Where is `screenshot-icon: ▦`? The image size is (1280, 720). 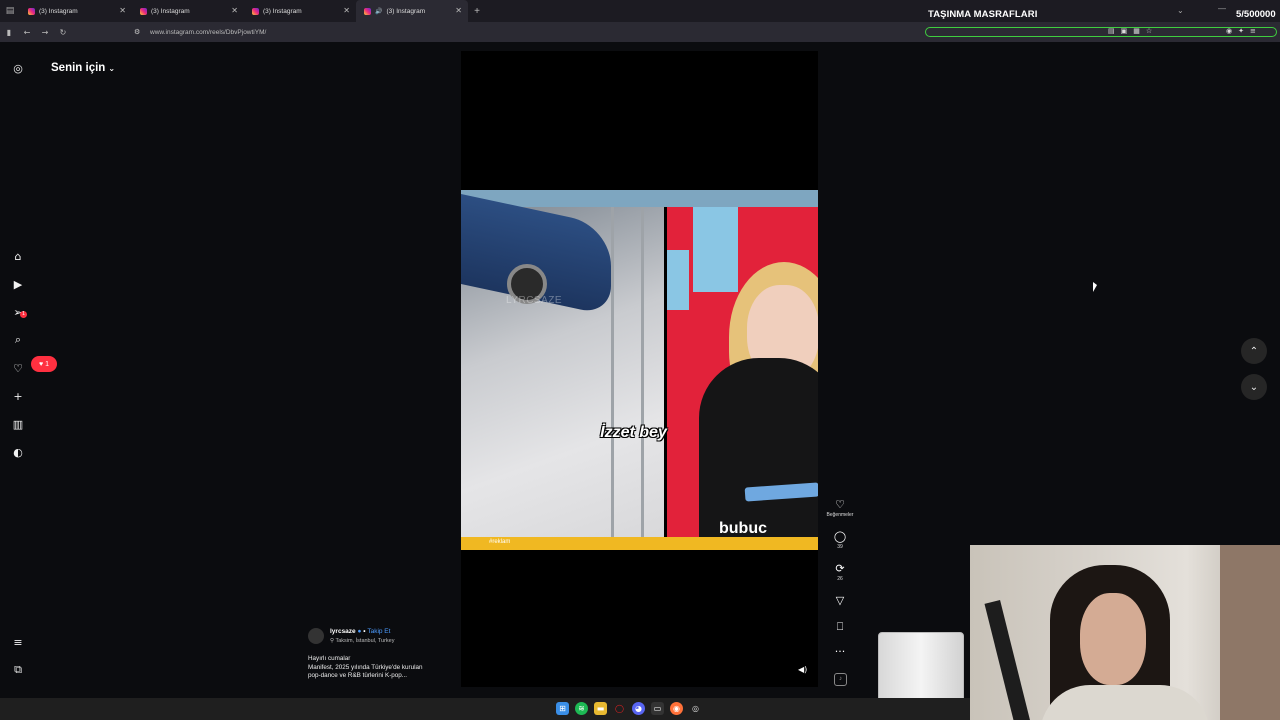 screenshot-icon: ▦ is located at coordinates (1136, 31).